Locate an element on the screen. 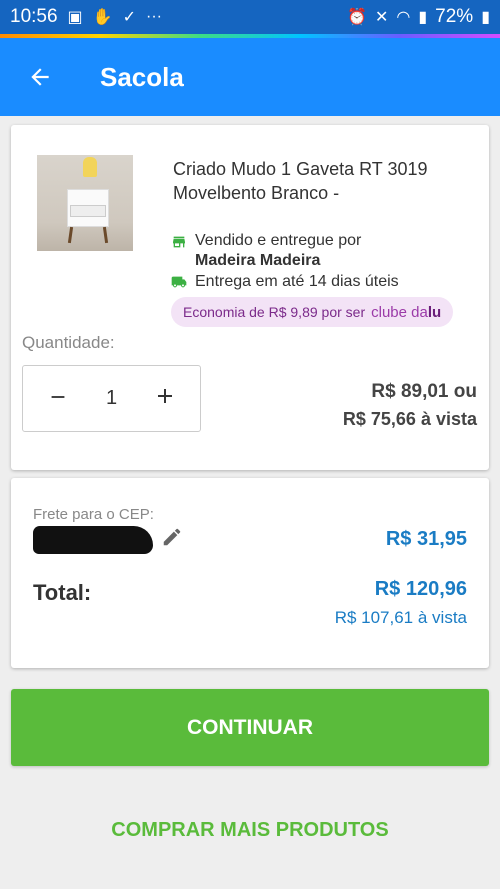 This screenshot has width=500, height=889. cep-value-redacted is located at coordinates (93, 540).